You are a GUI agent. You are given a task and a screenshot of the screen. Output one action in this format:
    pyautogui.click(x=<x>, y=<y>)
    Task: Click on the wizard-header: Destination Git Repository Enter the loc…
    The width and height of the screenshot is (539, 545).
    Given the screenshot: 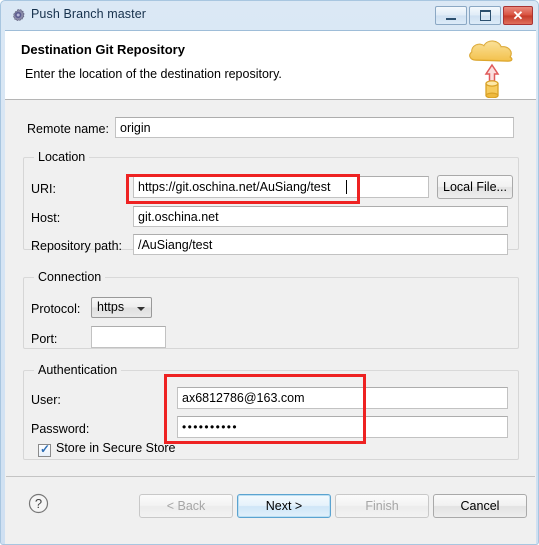 What is the action you would take?
    pyautogui.click(x=270, y=65)
    